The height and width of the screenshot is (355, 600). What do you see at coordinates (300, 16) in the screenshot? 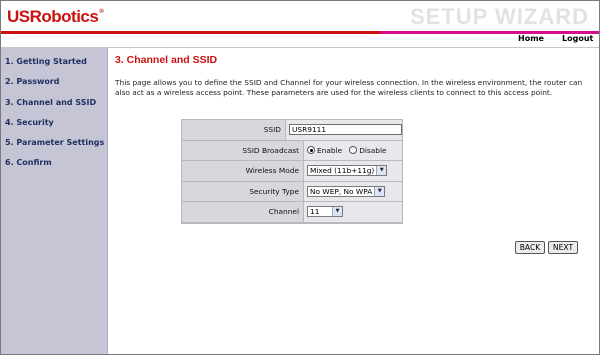
I see `header: USRobotics® SETUP WIZARD` at bounding box center [300, 16].